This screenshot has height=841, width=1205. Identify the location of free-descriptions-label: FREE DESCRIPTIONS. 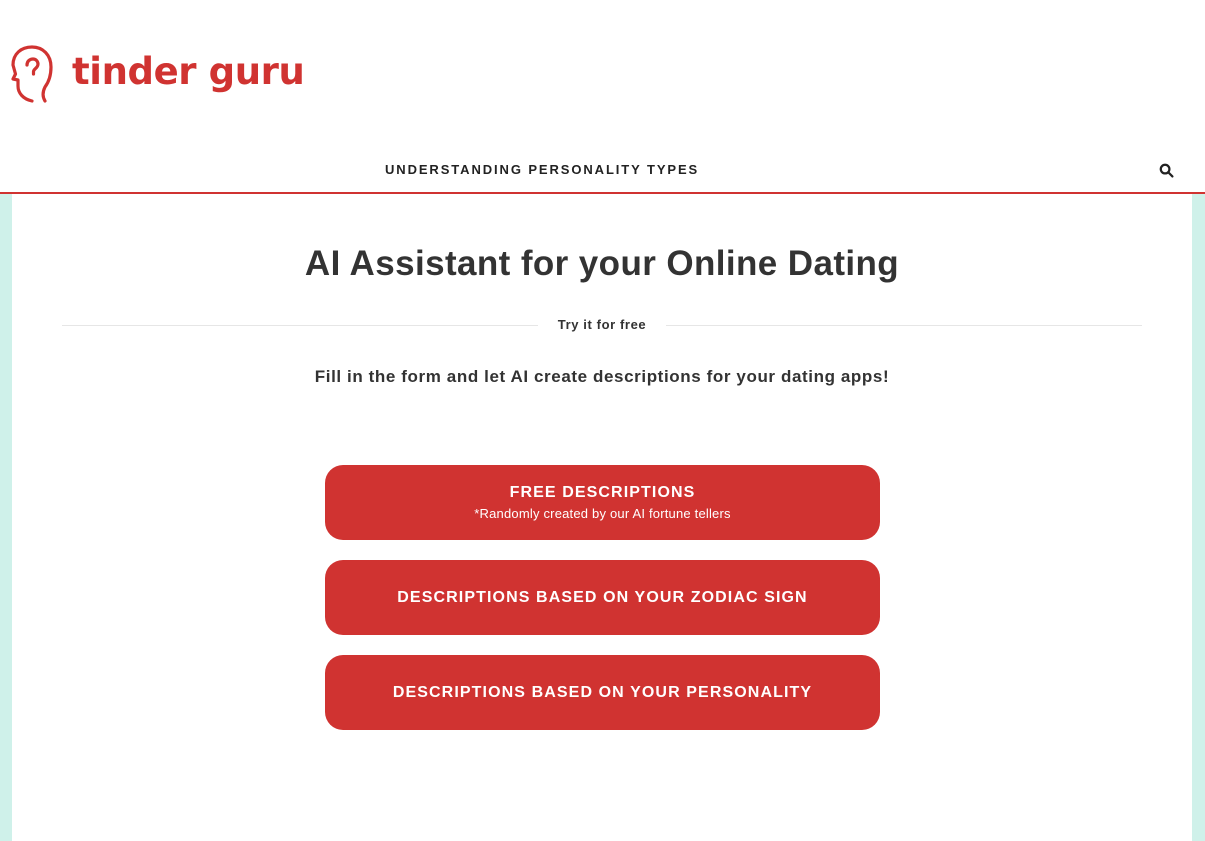
(602, 492).